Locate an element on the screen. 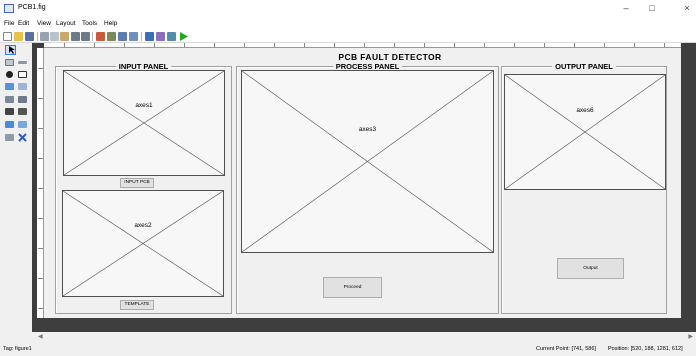 Image resolution: width=696 pixels, height=356 pixels. menu-file: File is located at coordinates (9, 23).